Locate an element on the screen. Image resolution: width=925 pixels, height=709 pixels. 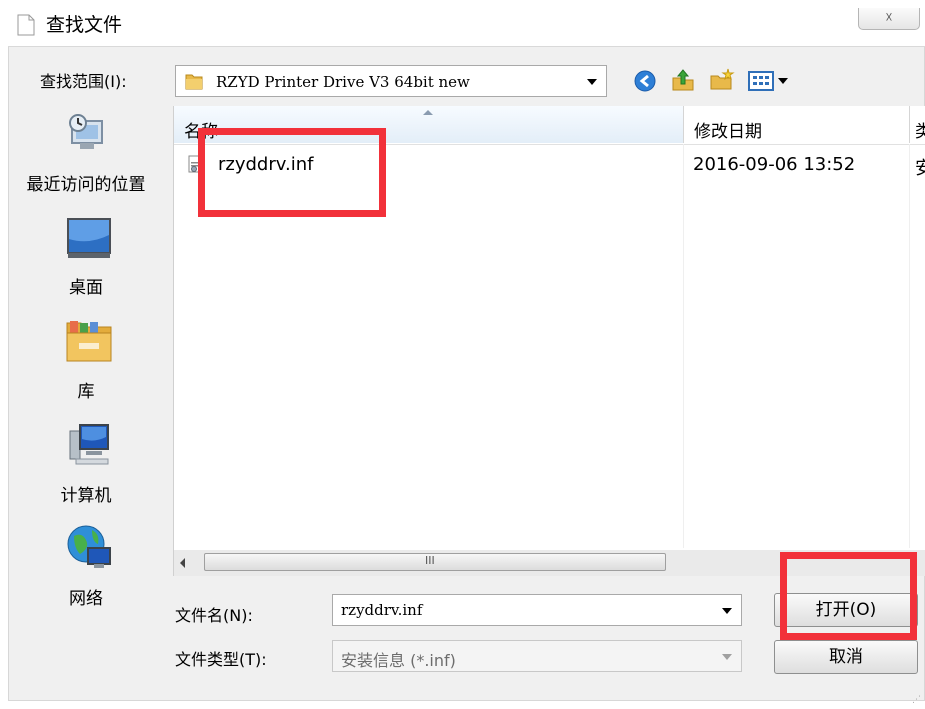
filetype-value: 安装信息 (*.inf) is located at coordinates (398, 660).